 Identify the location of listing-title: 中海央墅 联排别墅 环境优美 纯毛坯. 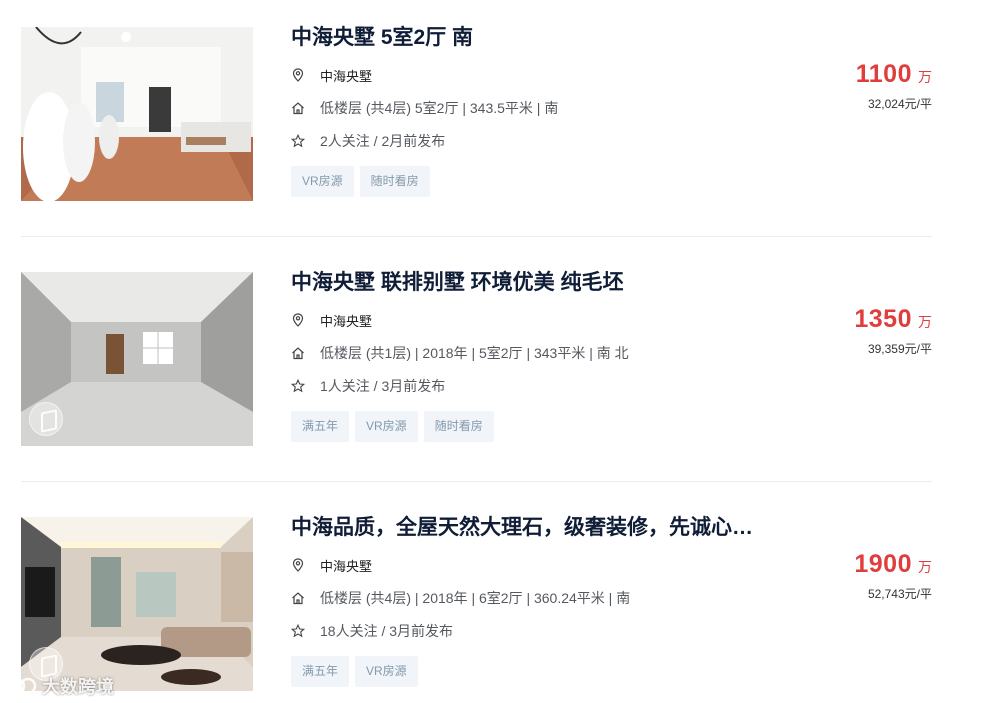
(536, 283).